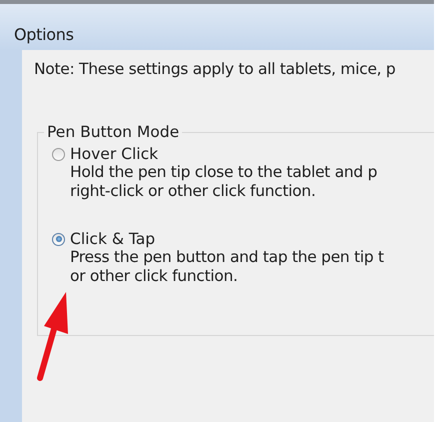  Describe the element at coordinates (227, 267) in the screenshot. I see `option-description: Press the pen button and tap the pen tip t or other click function.` at that location.